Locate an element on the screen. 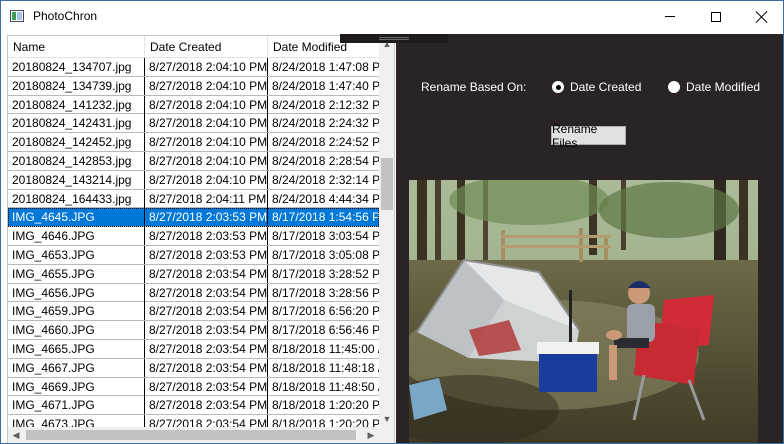 This screenshot has height=444, width=784. file-name-cell: 20180824_142431.jpg is located at coordinates (76, 123).